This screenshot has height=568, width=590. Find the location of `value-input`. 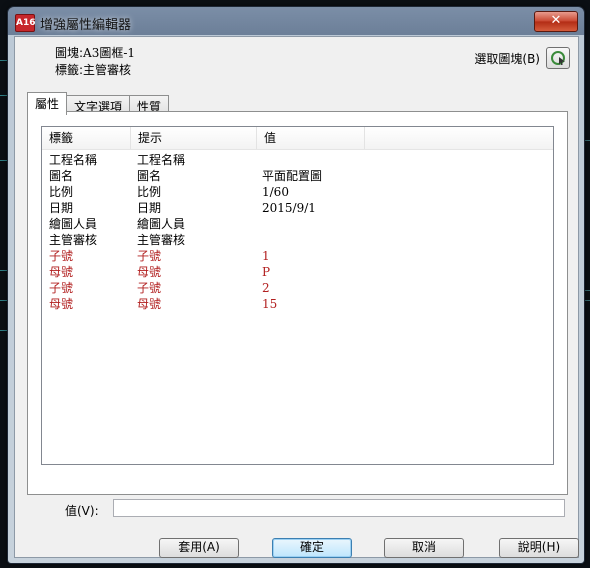

value-input is located at coordinates (339, 508).